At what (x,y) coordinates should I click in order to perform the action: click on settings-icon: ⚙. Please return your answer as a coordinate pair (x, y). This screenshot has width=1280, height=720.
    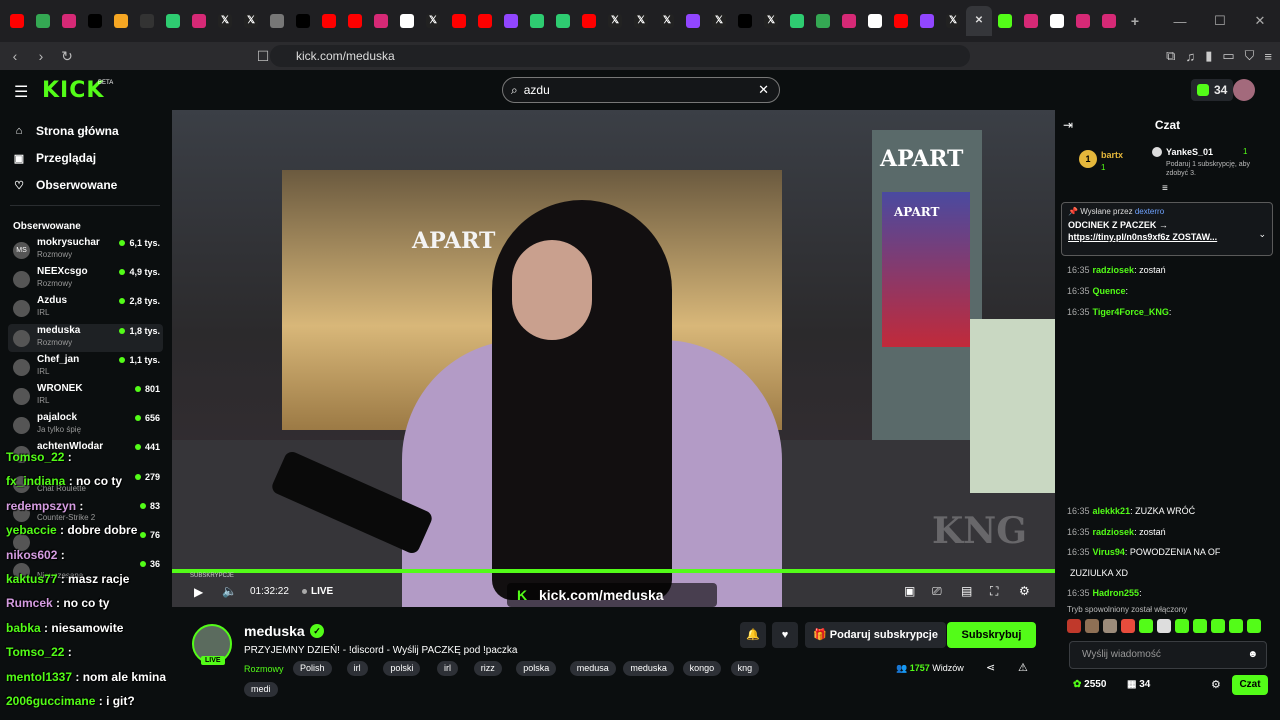
    Looking at the image, I should click on (1024, 591).